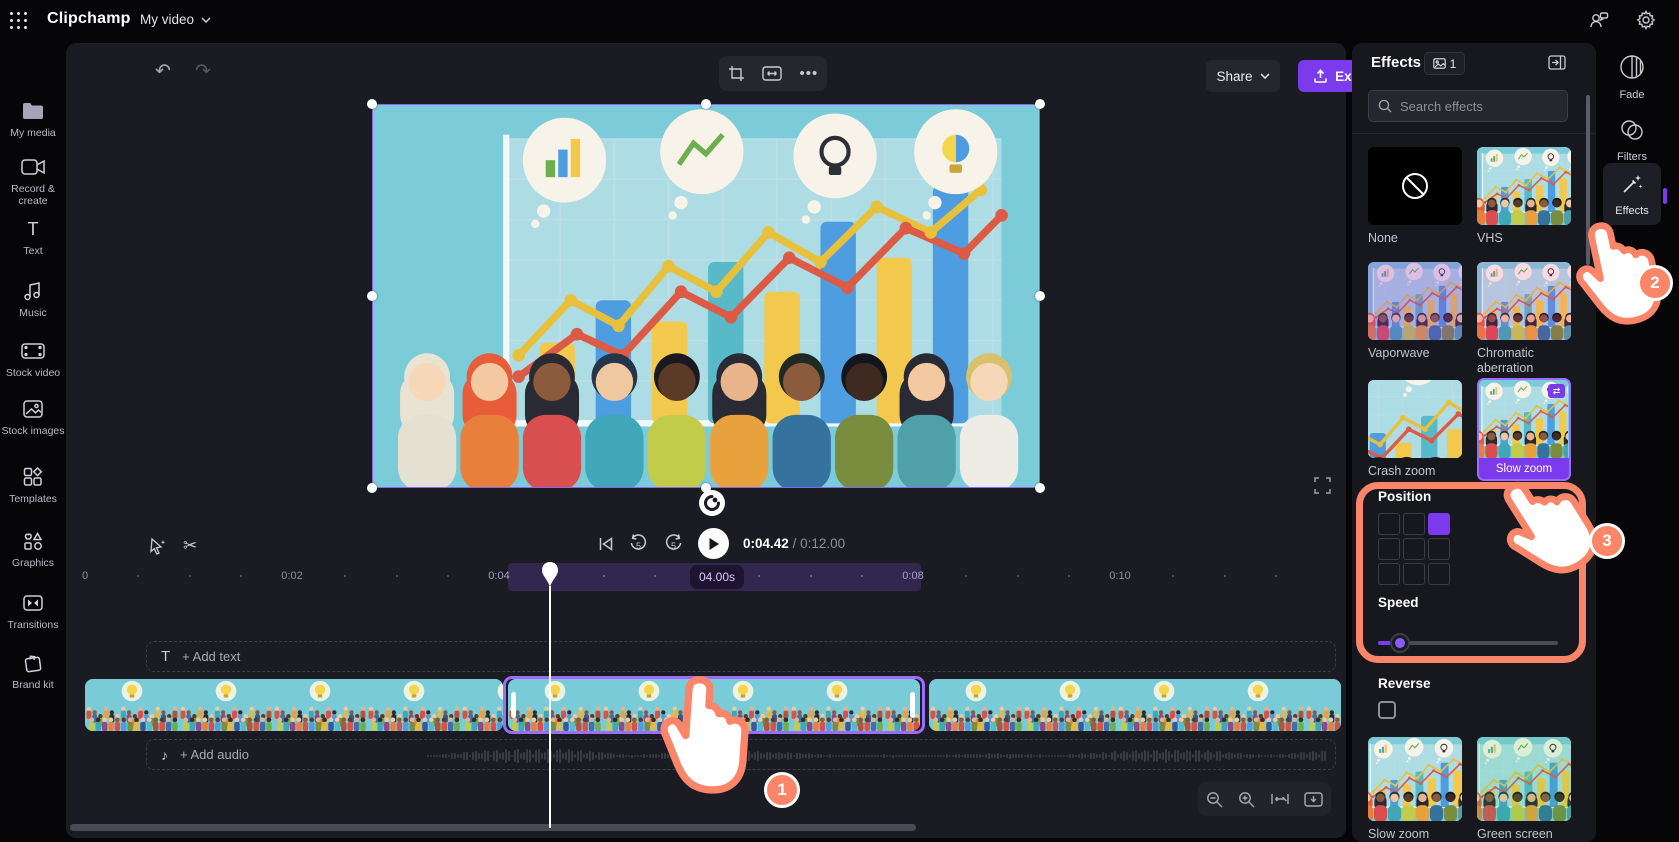  Describe the element at coordinates (809, 73) in the screenshot. I see `more-options-icon: •••` at that location.